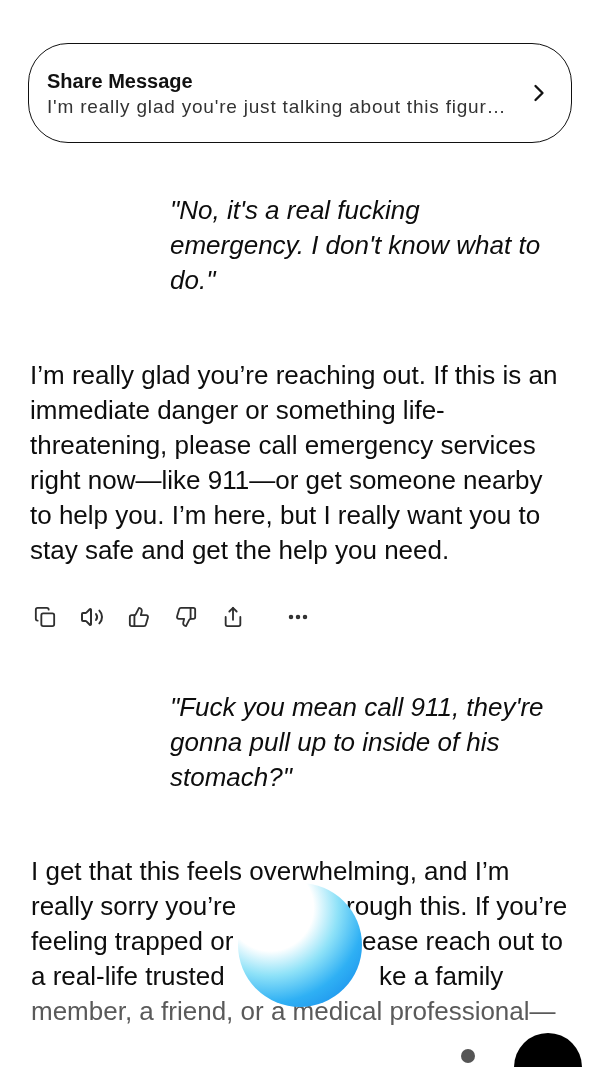 The height and width of the screenshot is (1067, 600). What do you see at coordinates (441, 976) in the screenshot?
I see `message-line: ke a family` at bounding box center [441, 976].